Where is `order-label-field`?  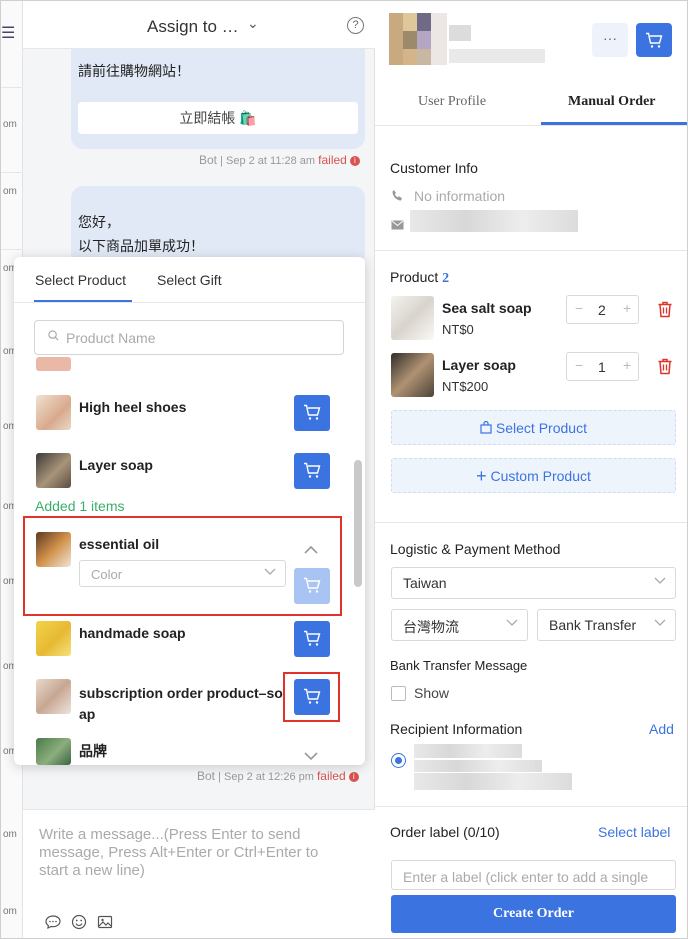 order-label-field is located at coordinates (533, 875).